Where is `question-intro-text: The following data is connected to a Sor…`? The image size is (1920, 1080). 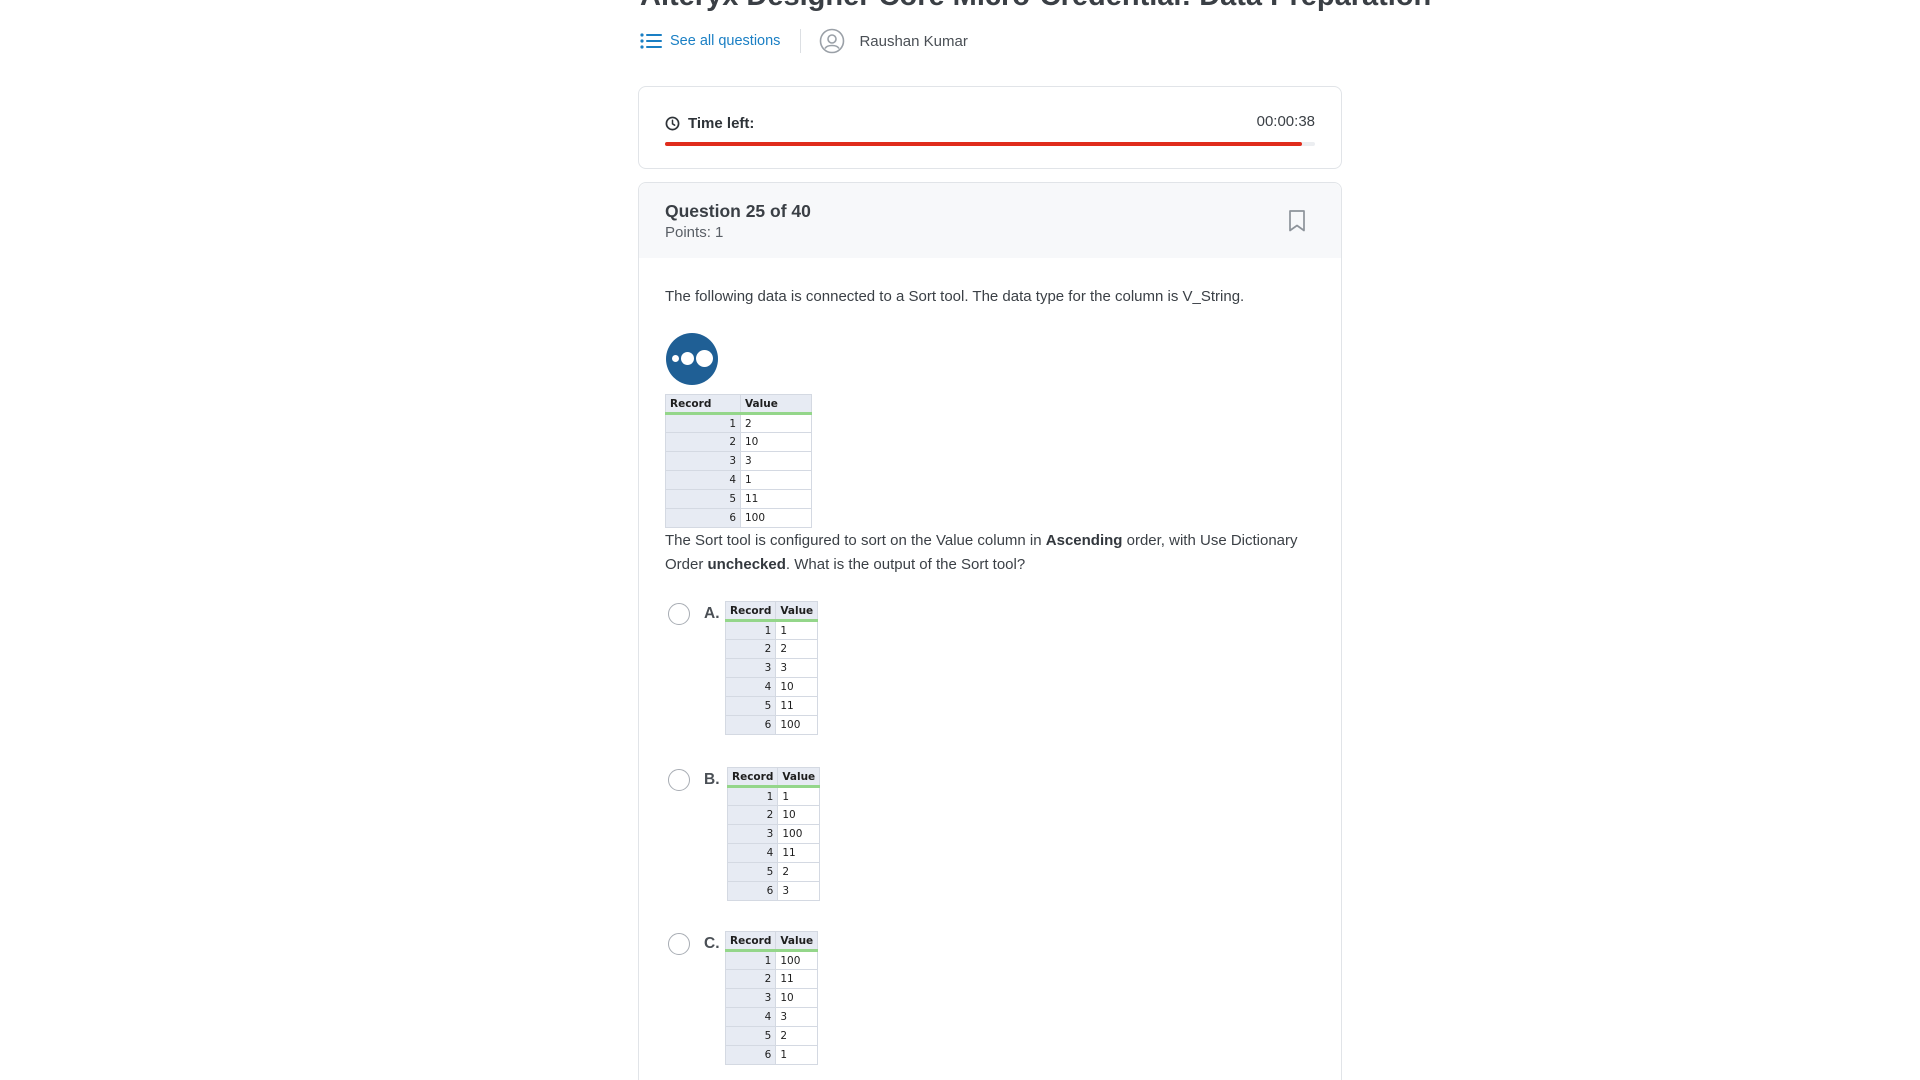
question-intro-text: The following data is connected to a Sor… is located at coordinates (955, 296).